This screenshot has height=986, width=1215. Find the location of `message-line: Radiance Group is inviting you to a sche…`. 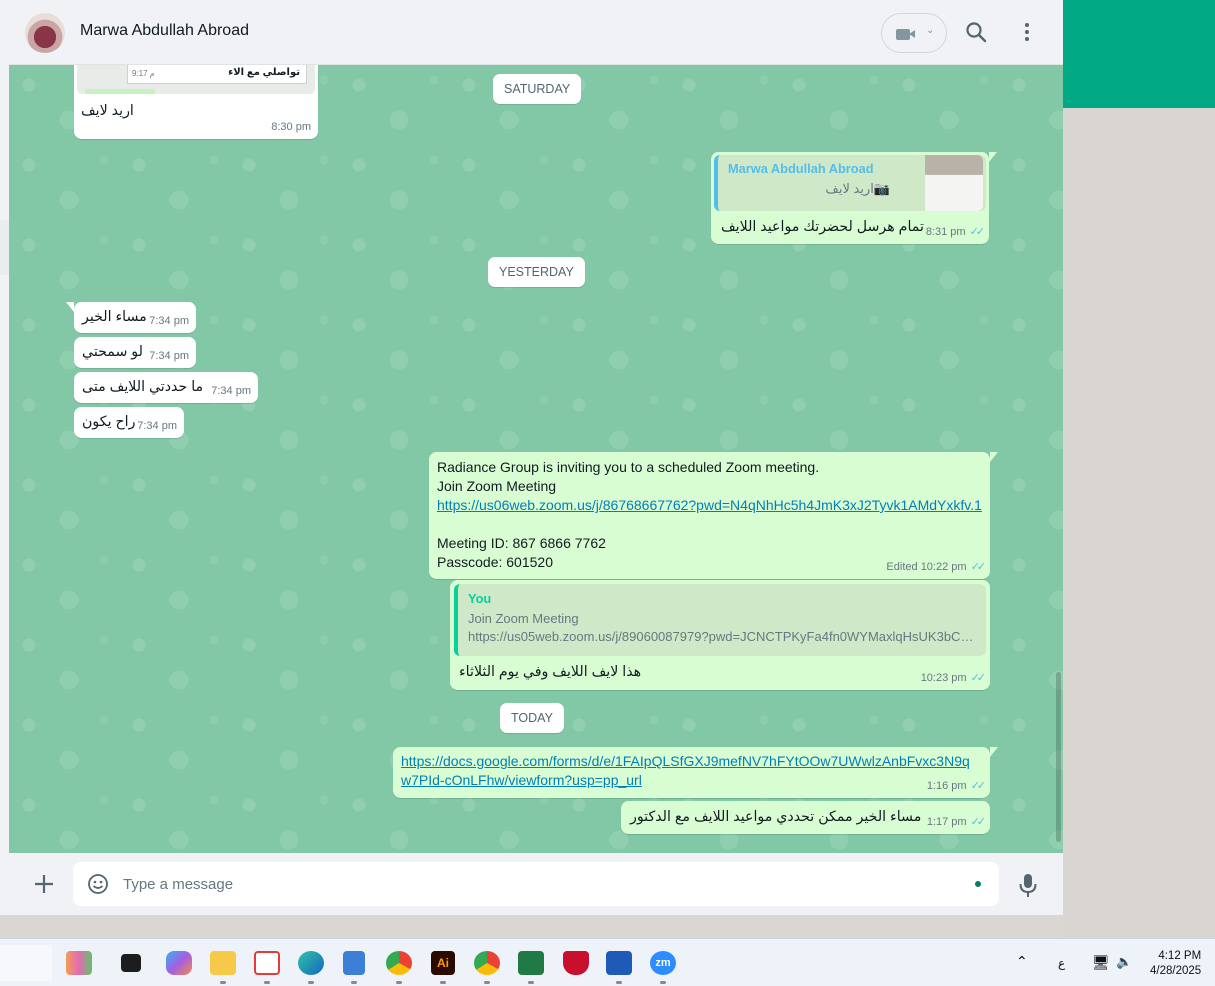

message-line: Radiance Group is inviting you to a sche… is located at coordinates (628, 467).